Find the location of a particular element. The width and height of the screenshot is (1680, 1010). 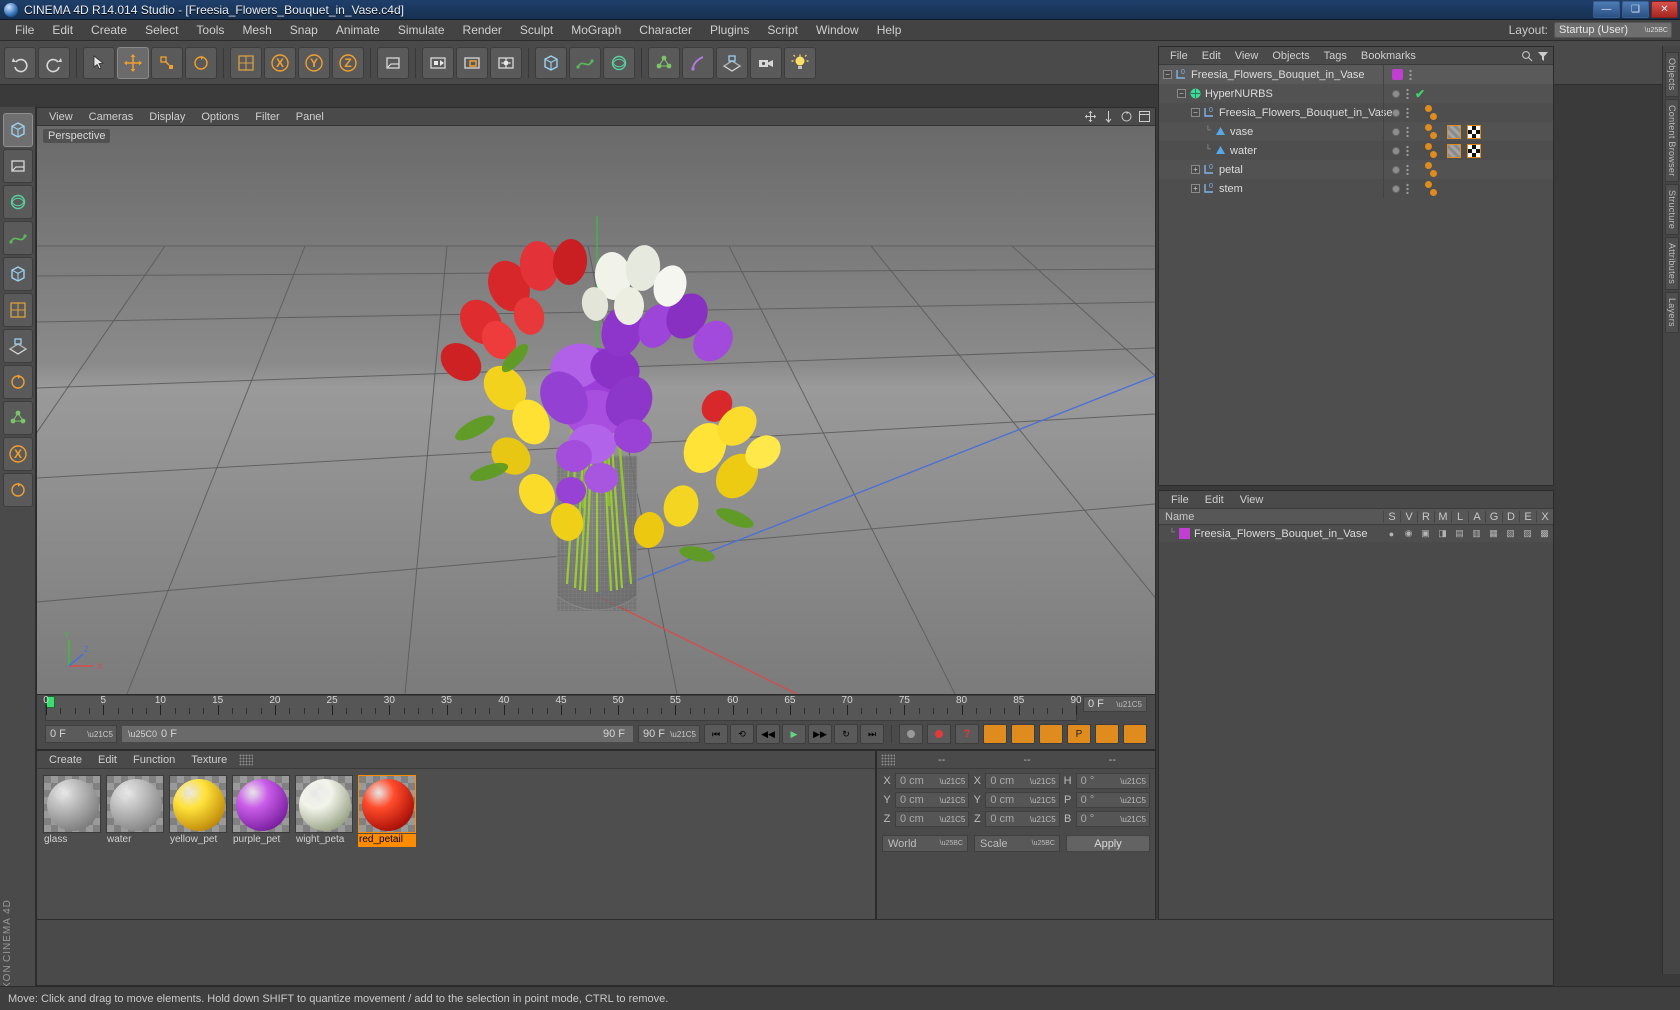

position-x-input: 0 cm \u21C5 is located at coordinates (932, 781).